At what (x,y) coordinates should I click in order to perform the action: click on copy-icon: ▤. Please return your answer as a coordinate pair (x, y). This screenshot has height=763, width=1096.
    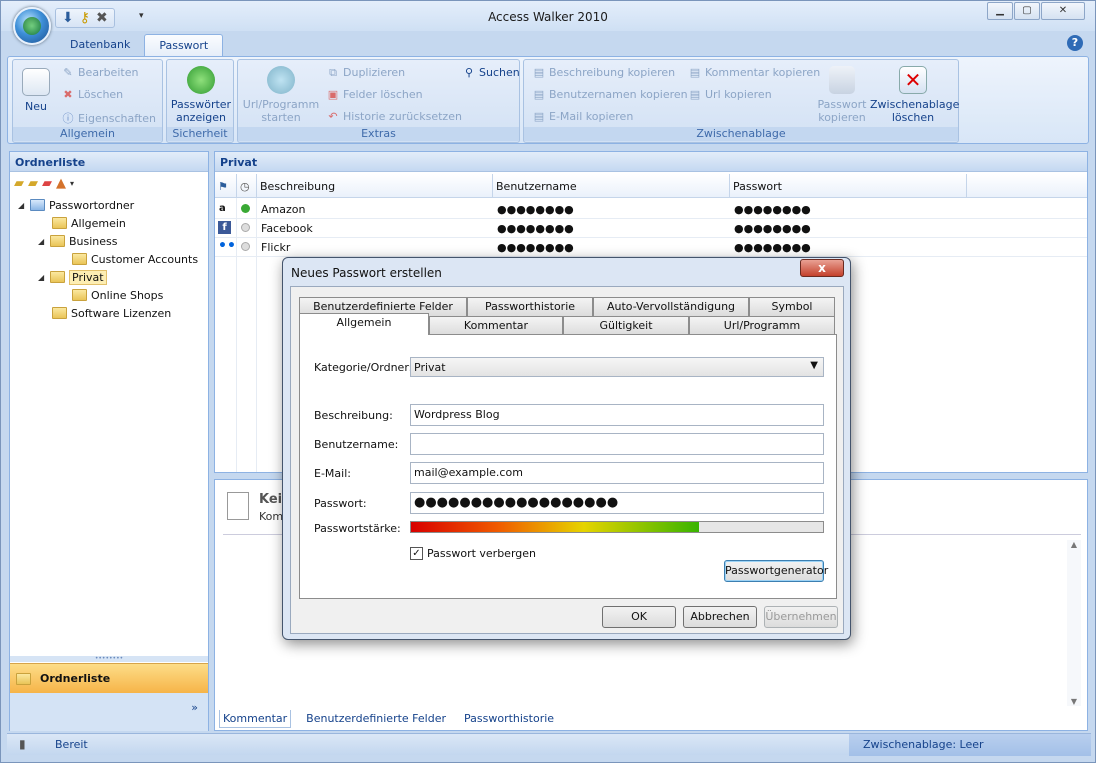
    Looking at the image, I should click on (539, 72).